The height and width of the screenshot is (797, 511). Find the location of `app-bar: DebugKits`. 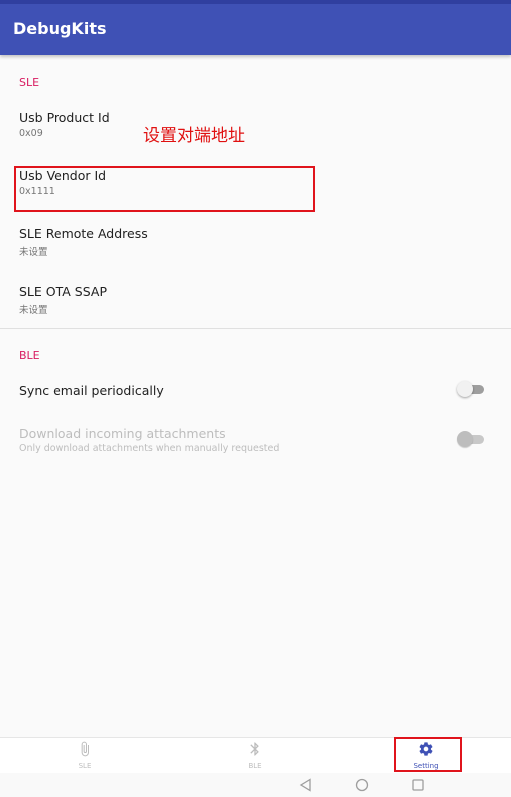

app-bar: DebugKits is located at coordinates (255, 27).